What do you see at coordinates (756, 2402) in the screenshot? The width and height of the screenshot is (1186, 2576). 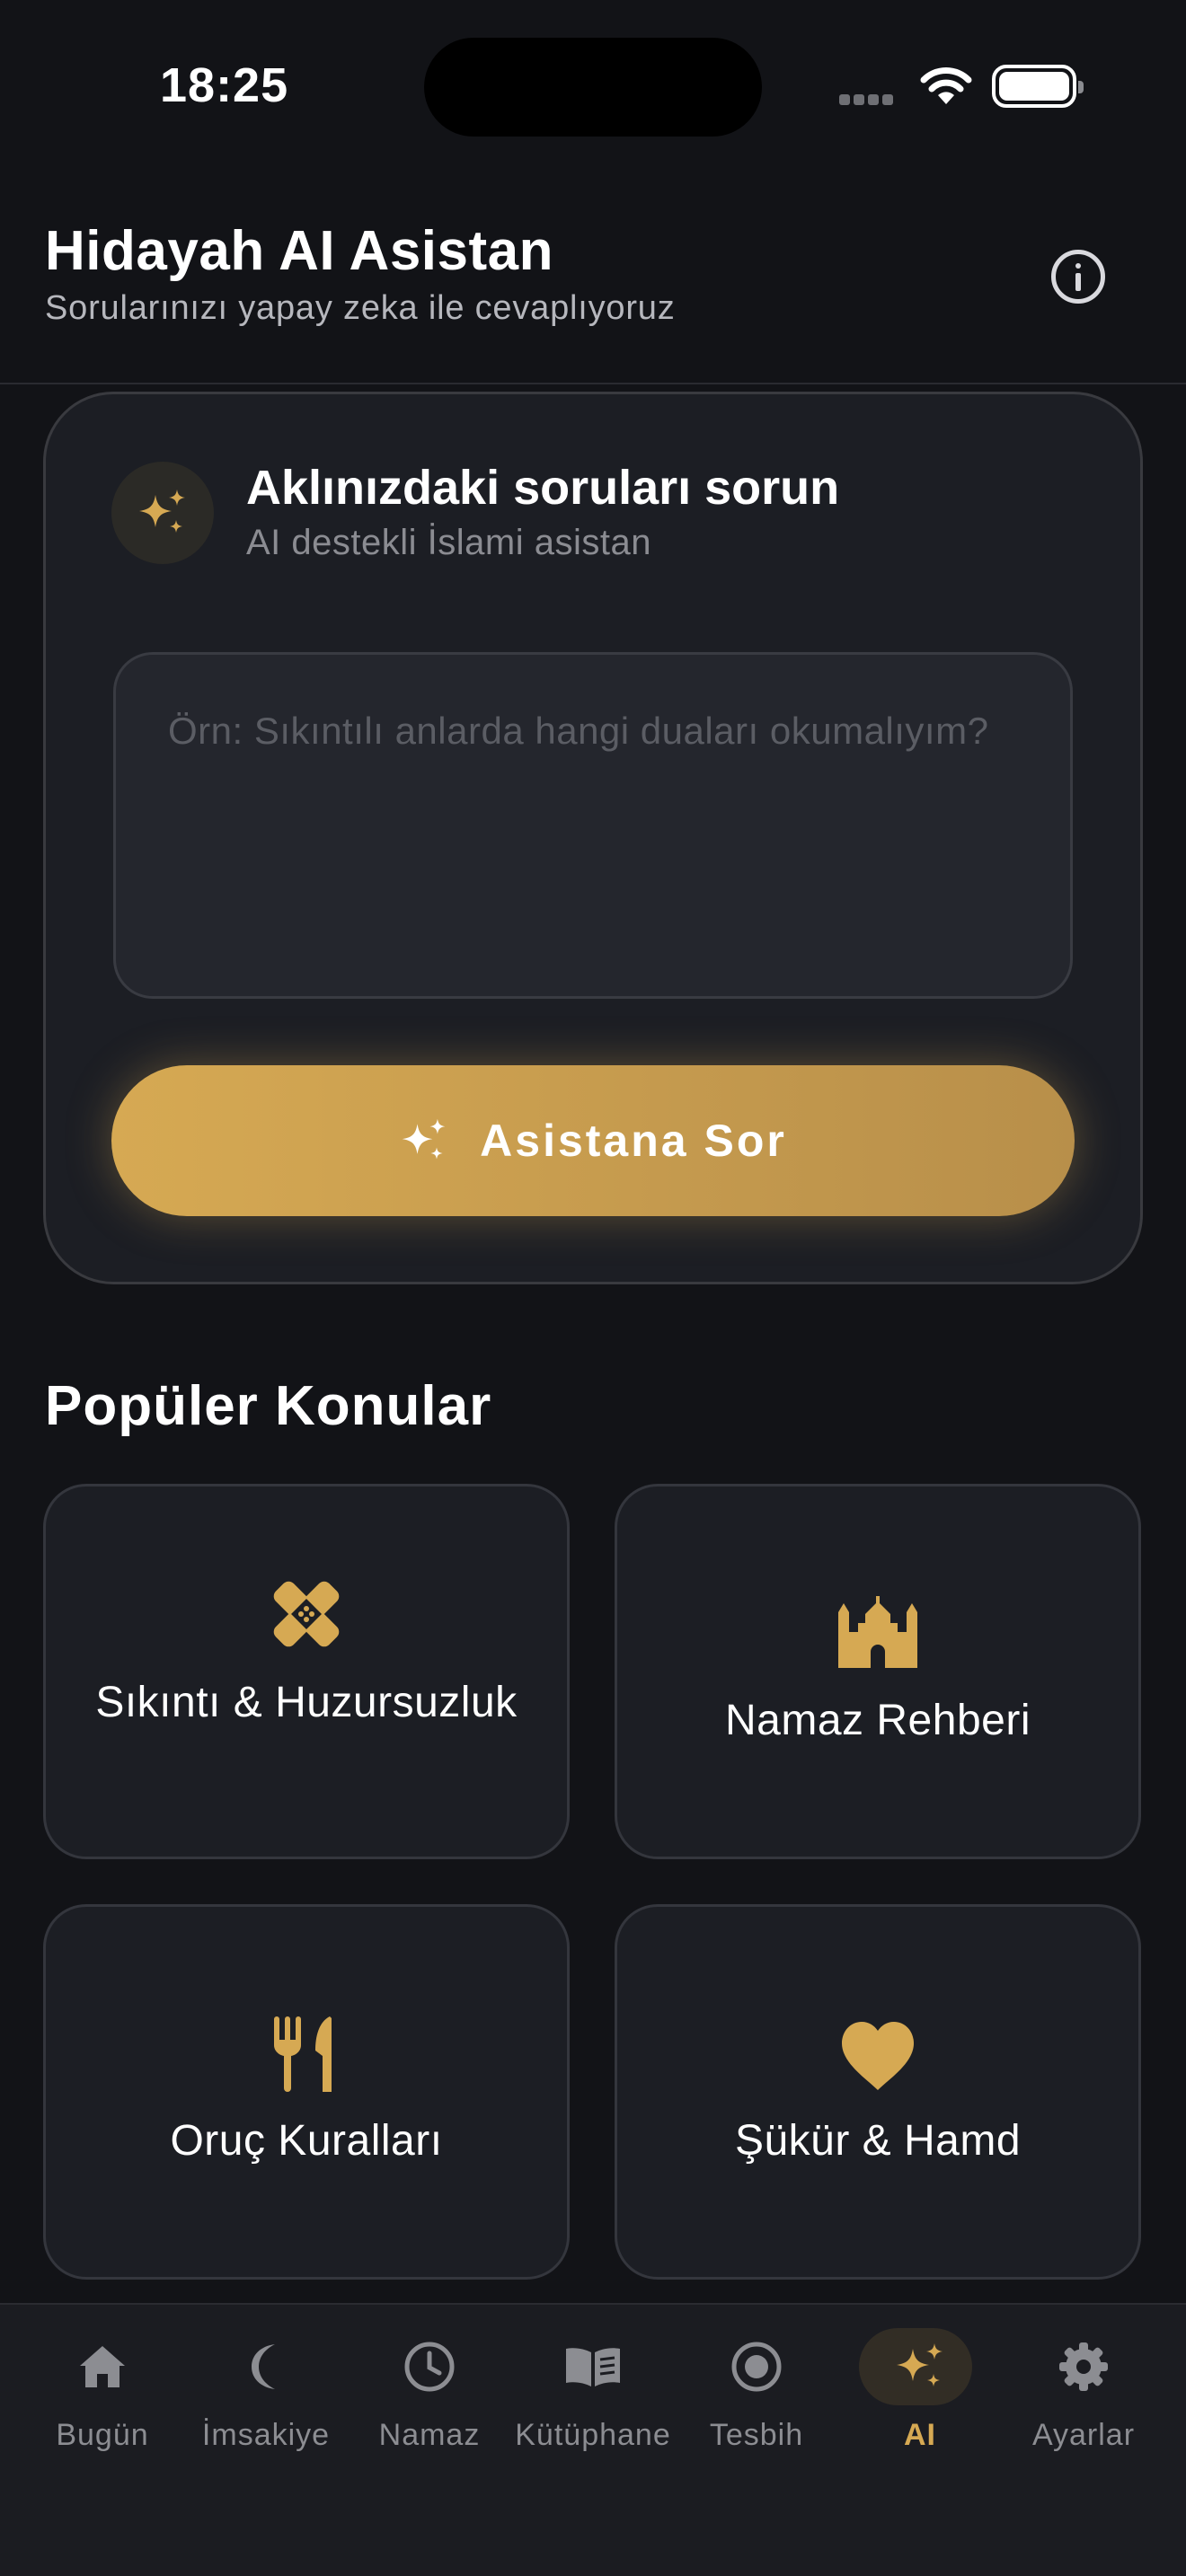 I see `tab-tesbih: Tesbih` at bounding box center [756, 2402].